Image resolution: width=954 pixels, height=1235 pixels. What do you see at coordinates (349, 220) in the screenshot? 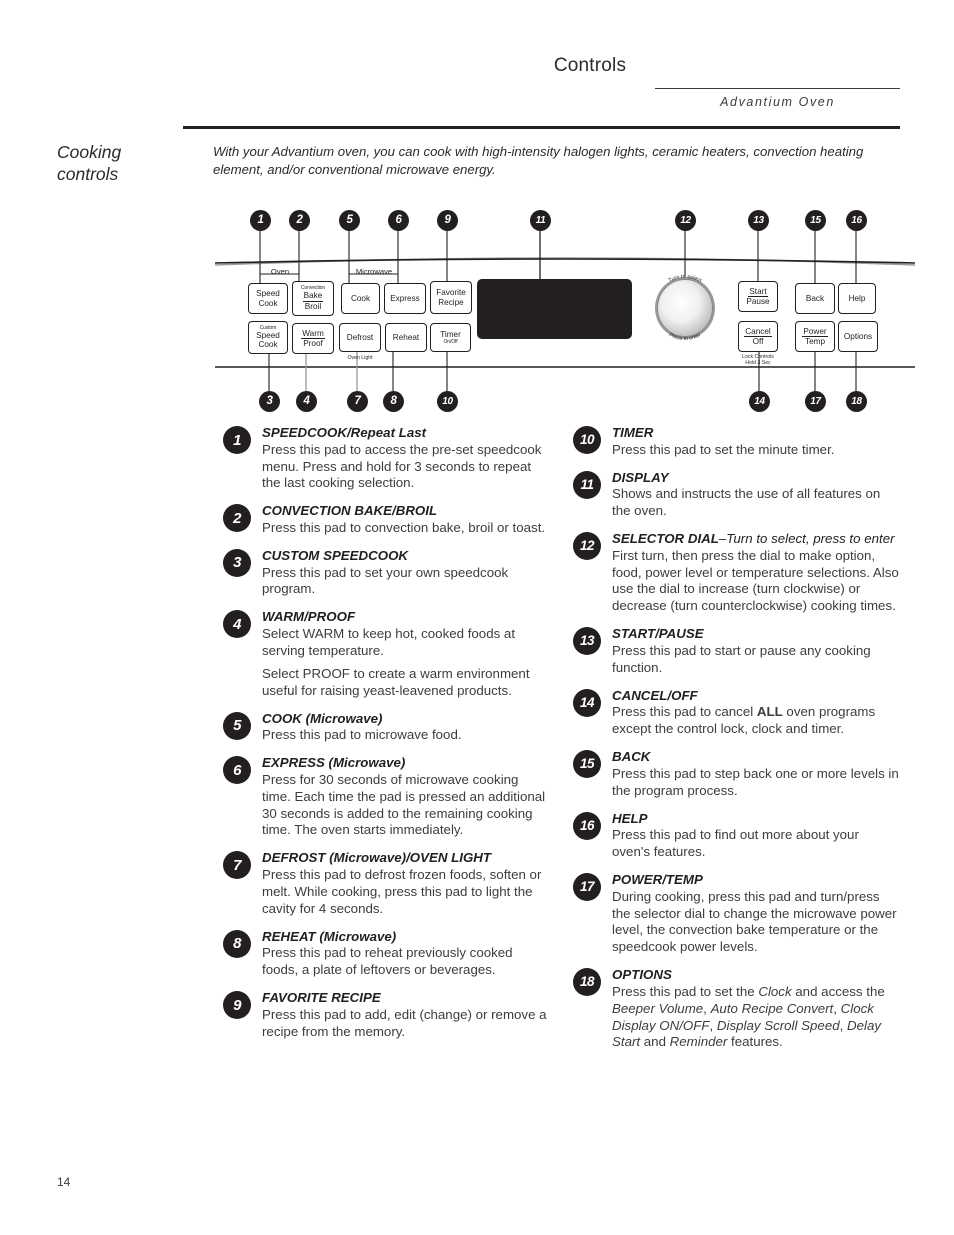
I see `callout-5: 5` at bounding box center [349, 220].